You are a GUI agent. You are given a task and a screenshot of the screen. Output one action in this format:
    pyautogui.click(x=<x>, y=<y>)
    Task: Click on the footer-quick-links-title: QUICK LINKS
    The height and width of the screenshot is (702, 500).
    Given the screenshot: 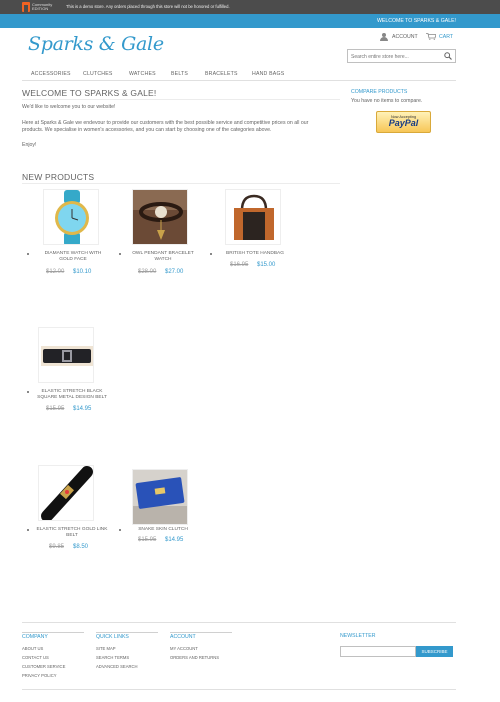 What is the action you would take?
    pyautogui.click(x=112, y=637)
    